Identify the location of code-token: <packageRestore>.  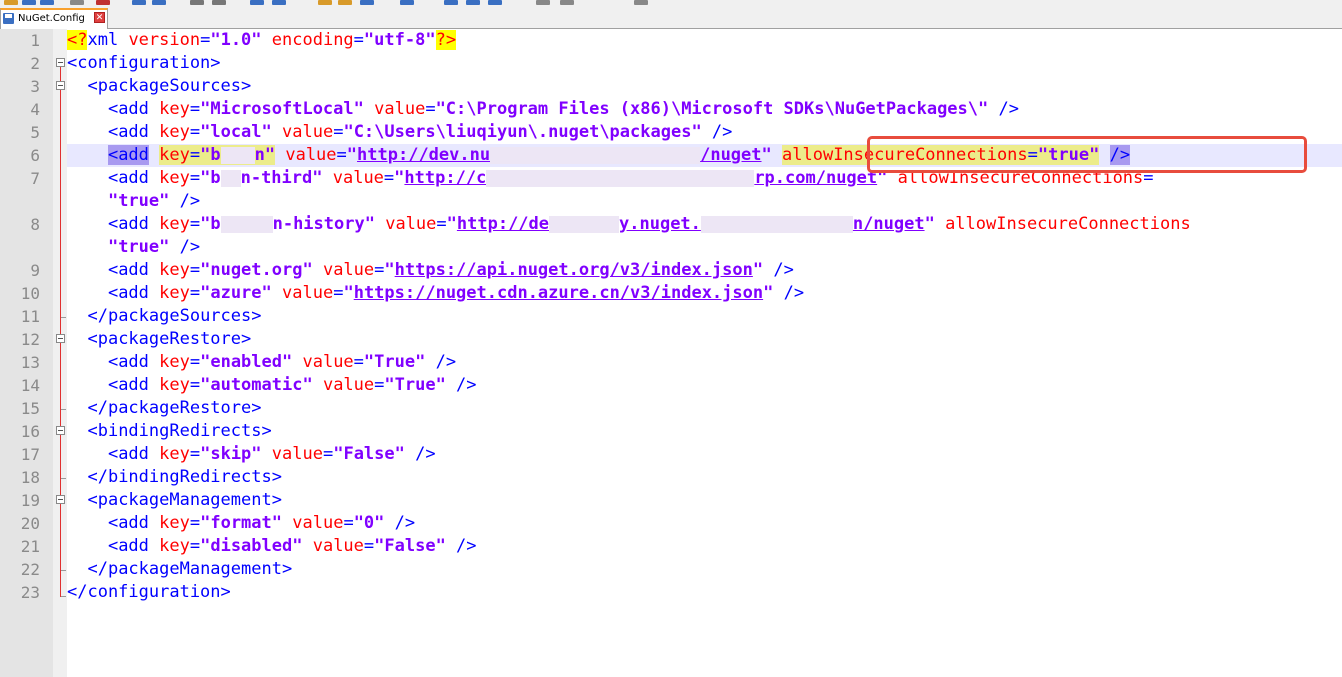
(169, 339).